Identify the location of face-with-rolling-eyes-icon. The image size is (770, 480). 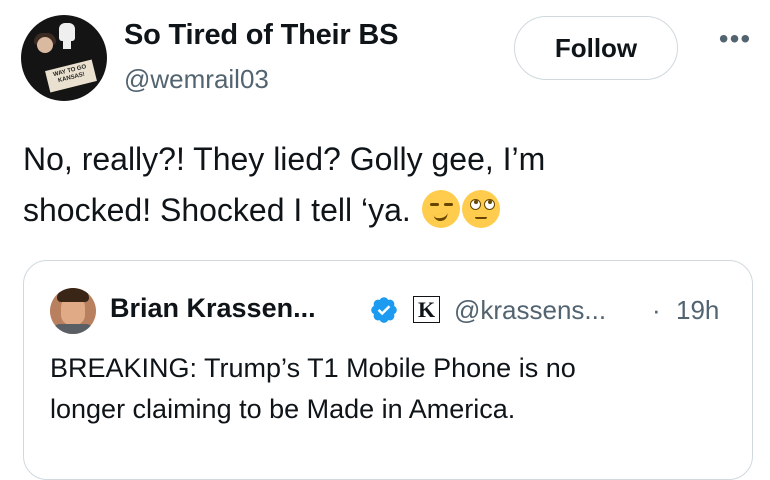
(480, 209).